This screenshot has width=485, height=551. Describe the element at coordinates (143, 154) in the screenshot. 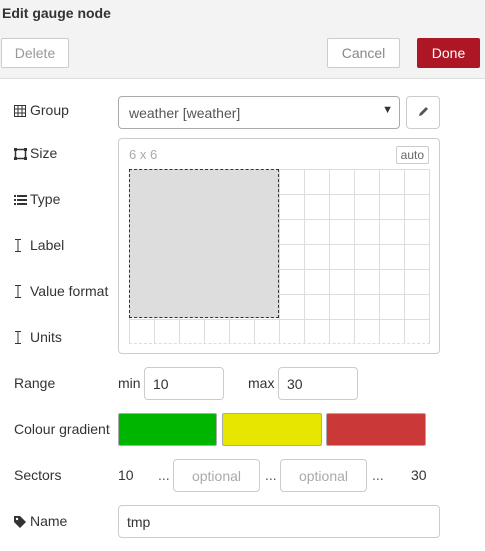

I see `size-value: 6 x 6` at that location.